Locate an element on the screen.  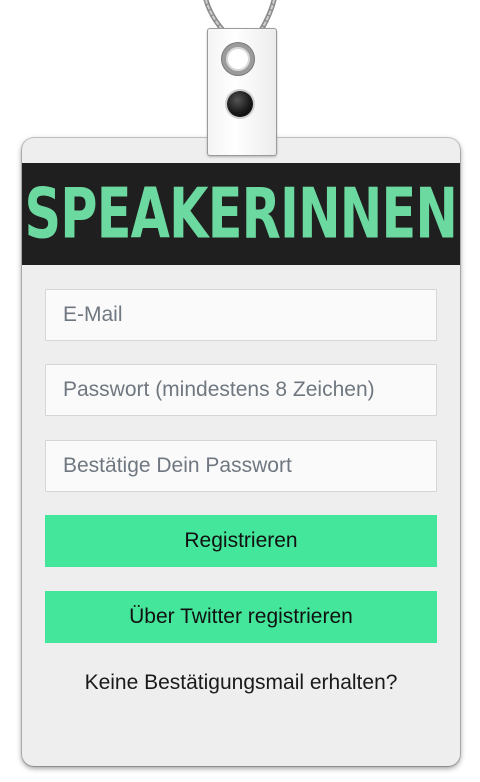
email-field is located at coordinates (241, 315).